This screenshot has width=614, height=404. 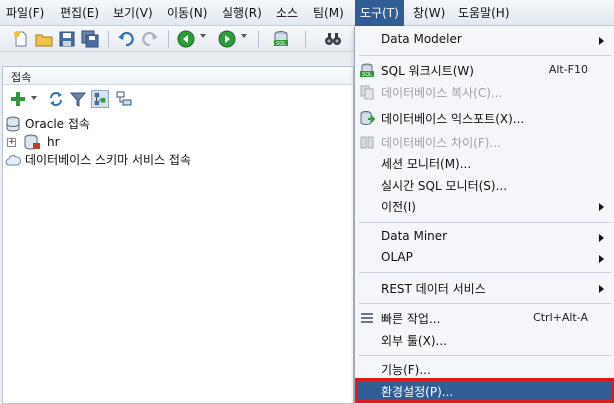 What do you see at coordinates (21, 39) in the screenshot?
I see `new-icon` at bounding box center [21, 39].